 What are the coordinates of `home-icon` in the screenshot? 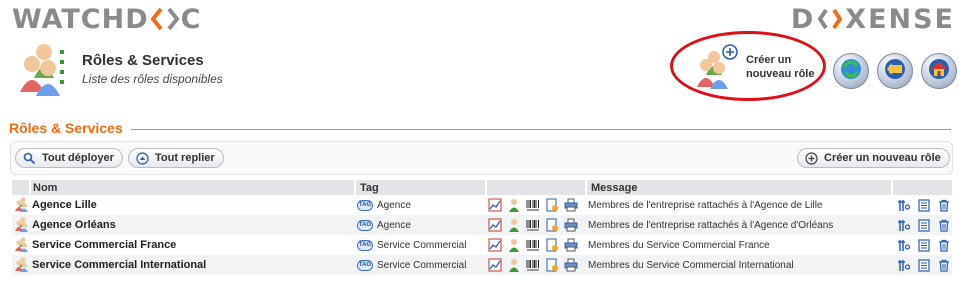 It's located at (939, 71).